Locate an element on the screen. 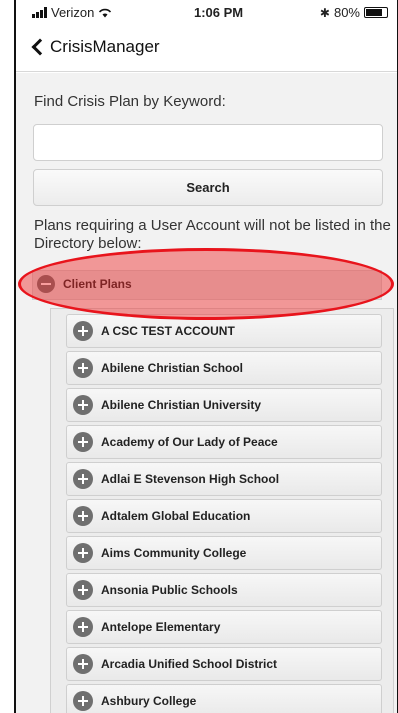  plan-item-label: Abilene Christian School is located at coordinates (172, 368).